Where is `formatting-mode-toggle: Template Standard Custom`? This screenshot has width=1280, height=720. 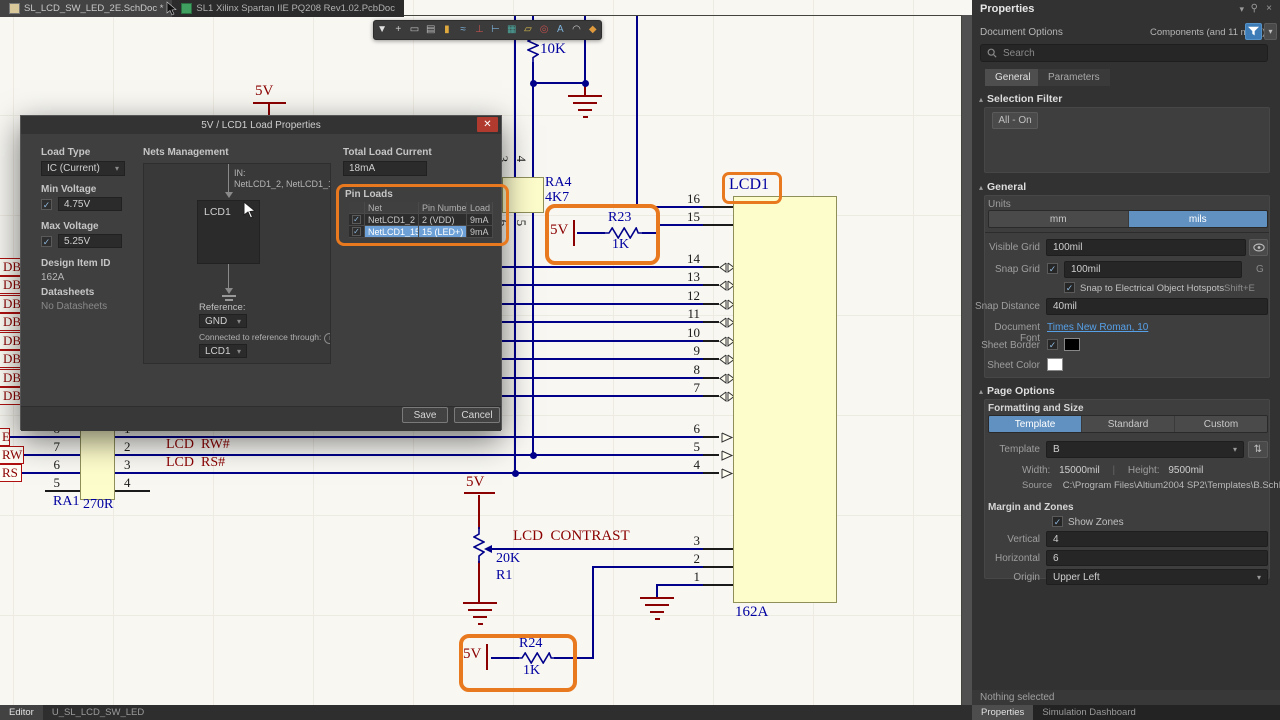 formatting-mode-toggle: Template Standard Custom is located at coordinates (1128, 424).